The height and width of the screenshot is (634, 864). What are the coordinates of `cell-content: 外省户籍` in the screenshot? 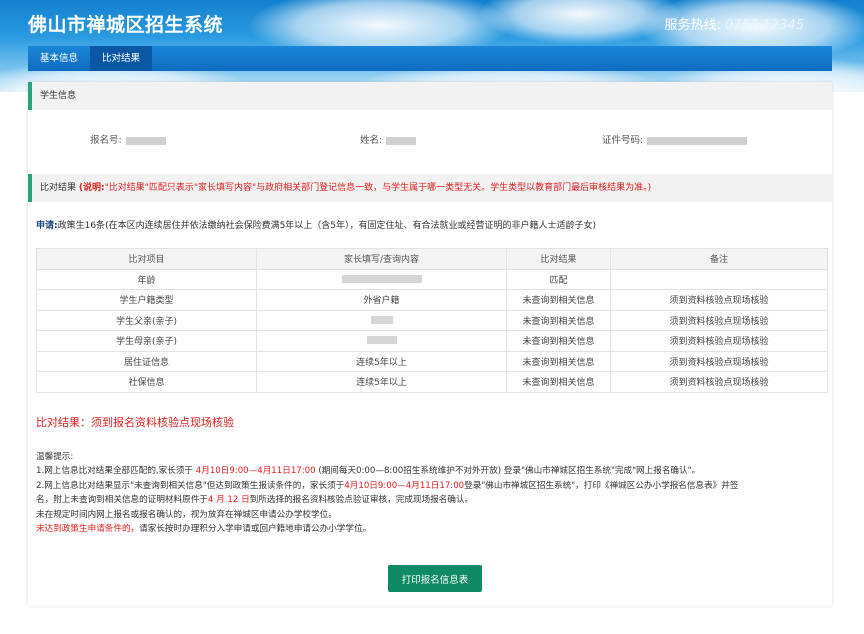 It's located at (381, 300).